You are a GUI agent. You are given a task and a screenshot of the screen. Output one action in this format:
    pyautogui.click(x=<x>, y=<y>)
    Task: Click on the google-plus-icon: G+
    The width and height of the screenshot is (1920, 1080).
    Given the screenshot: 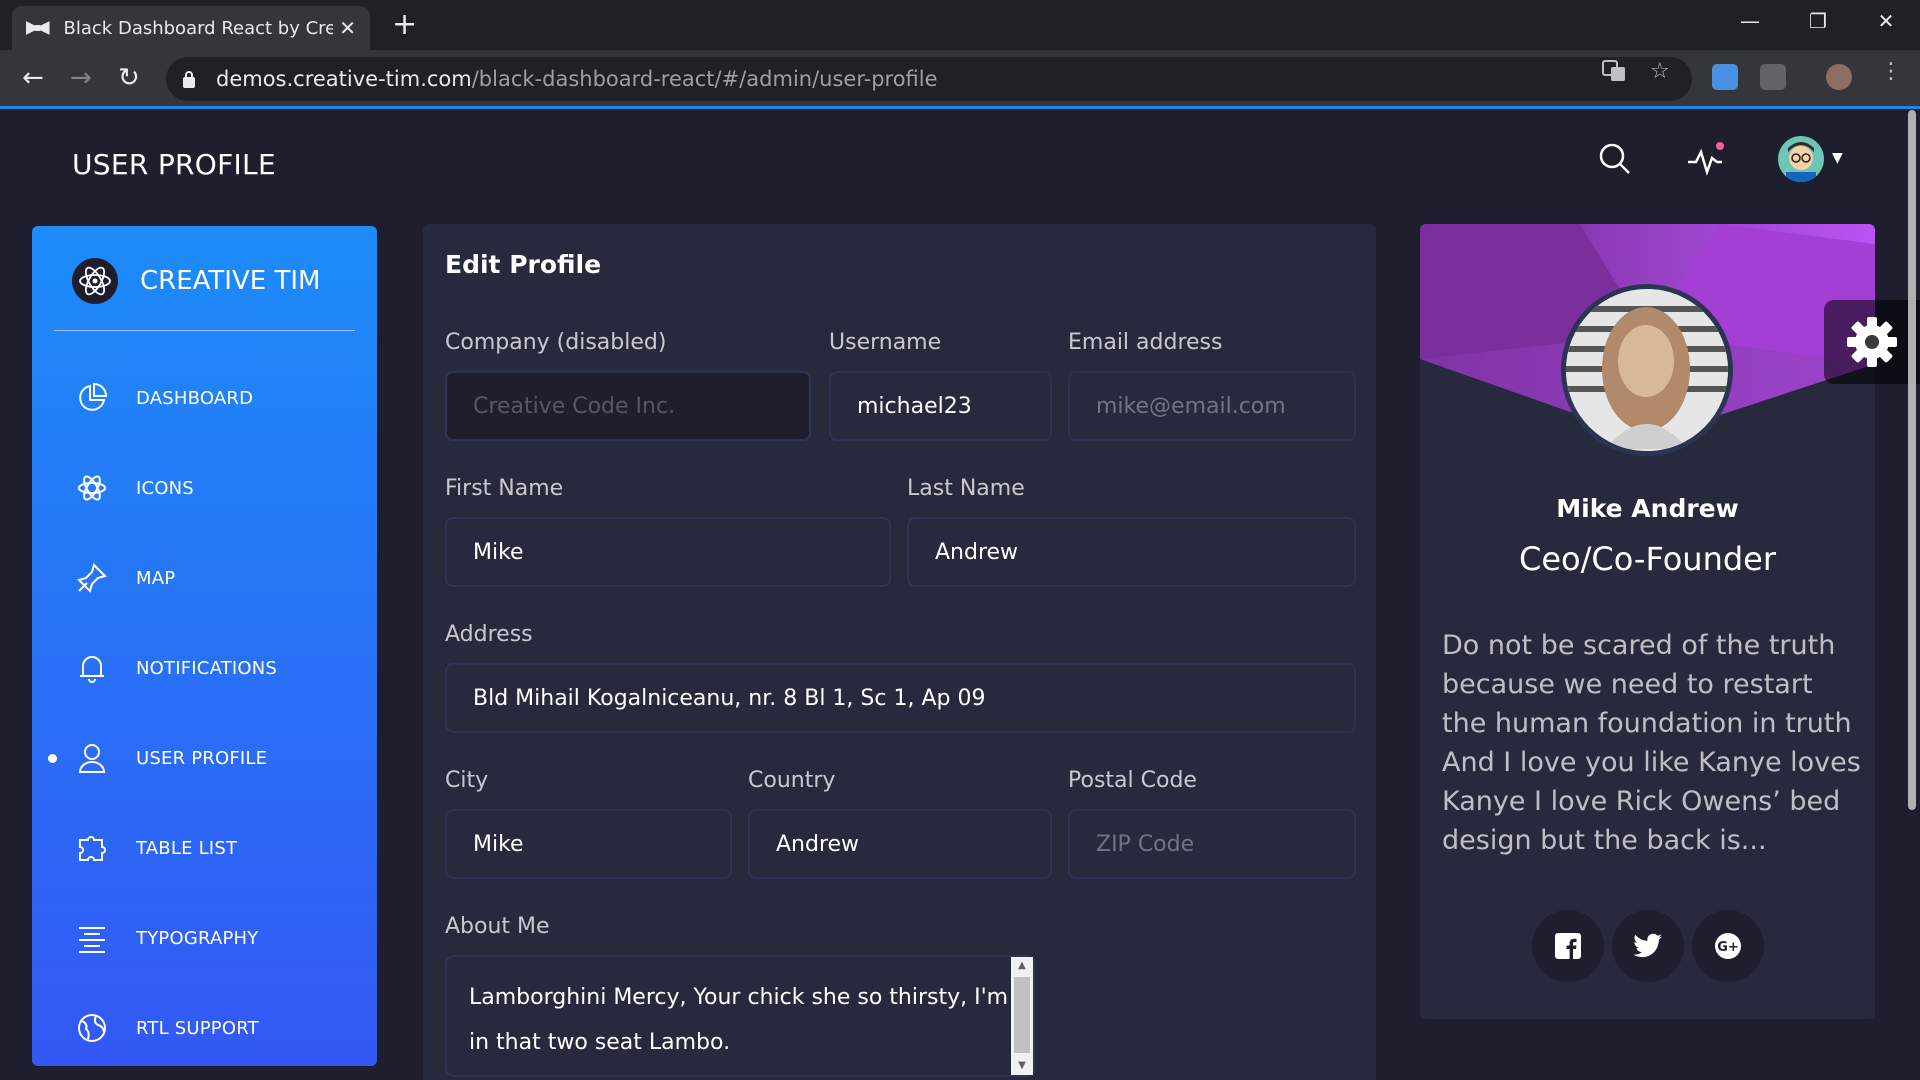 What is the action you would take?
    pyautogui.click(x=1728, y=946)
    